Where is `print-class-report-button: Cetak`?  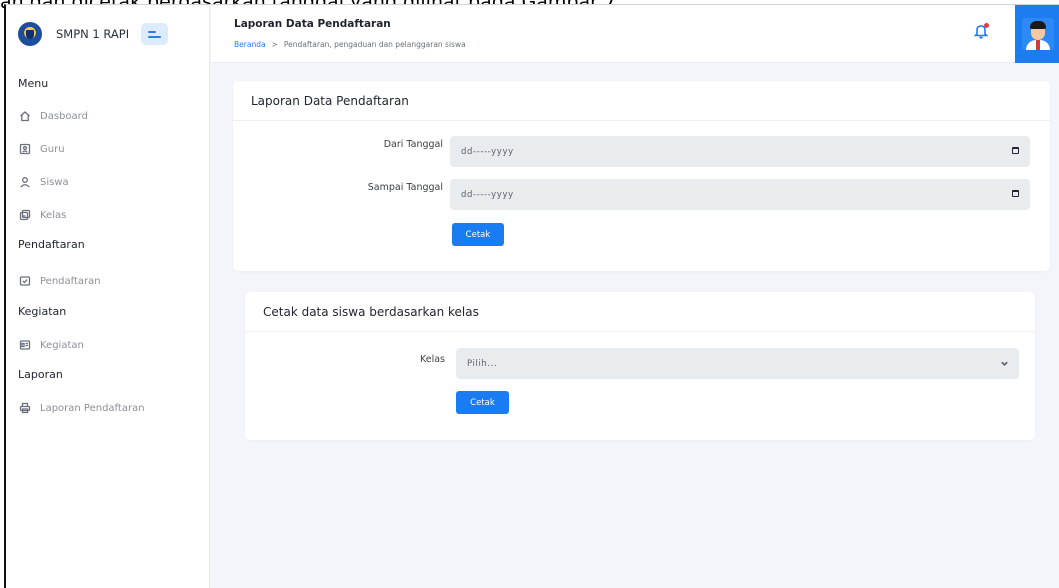 print-class-report-button: Cetak is located at coordinates (482, 402).